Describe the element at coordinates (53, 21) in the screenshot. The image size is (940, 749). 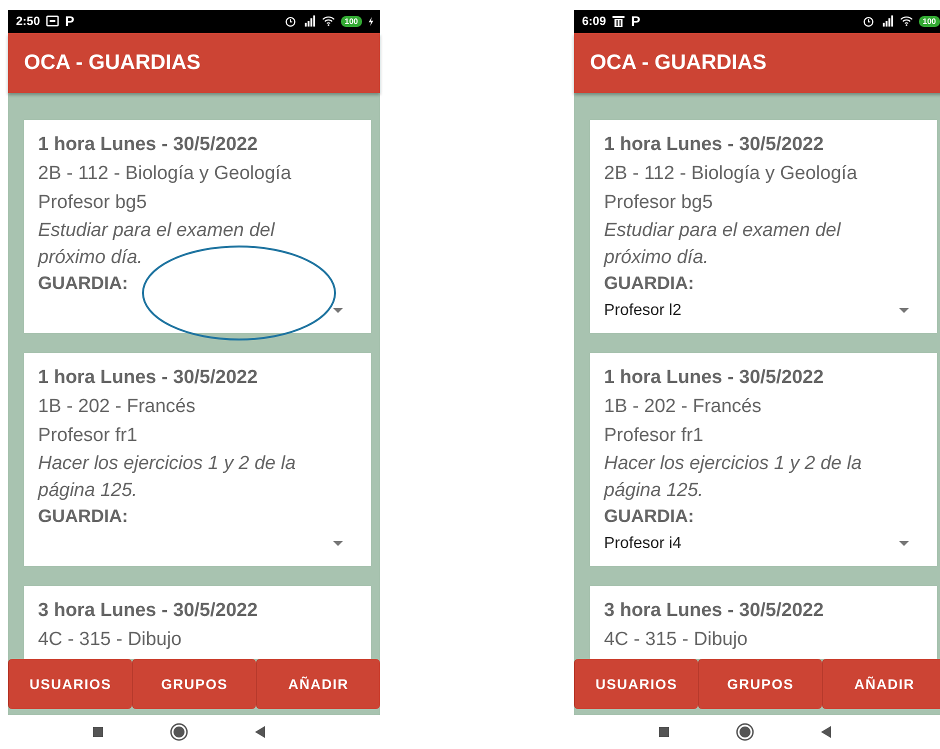
I see `screen-icon` at that location.